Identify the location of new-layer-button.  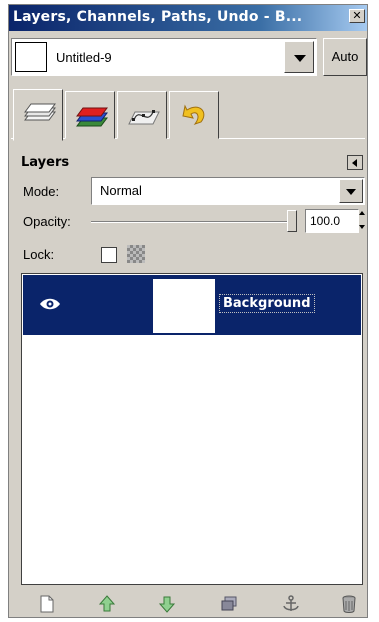
(47, 604).